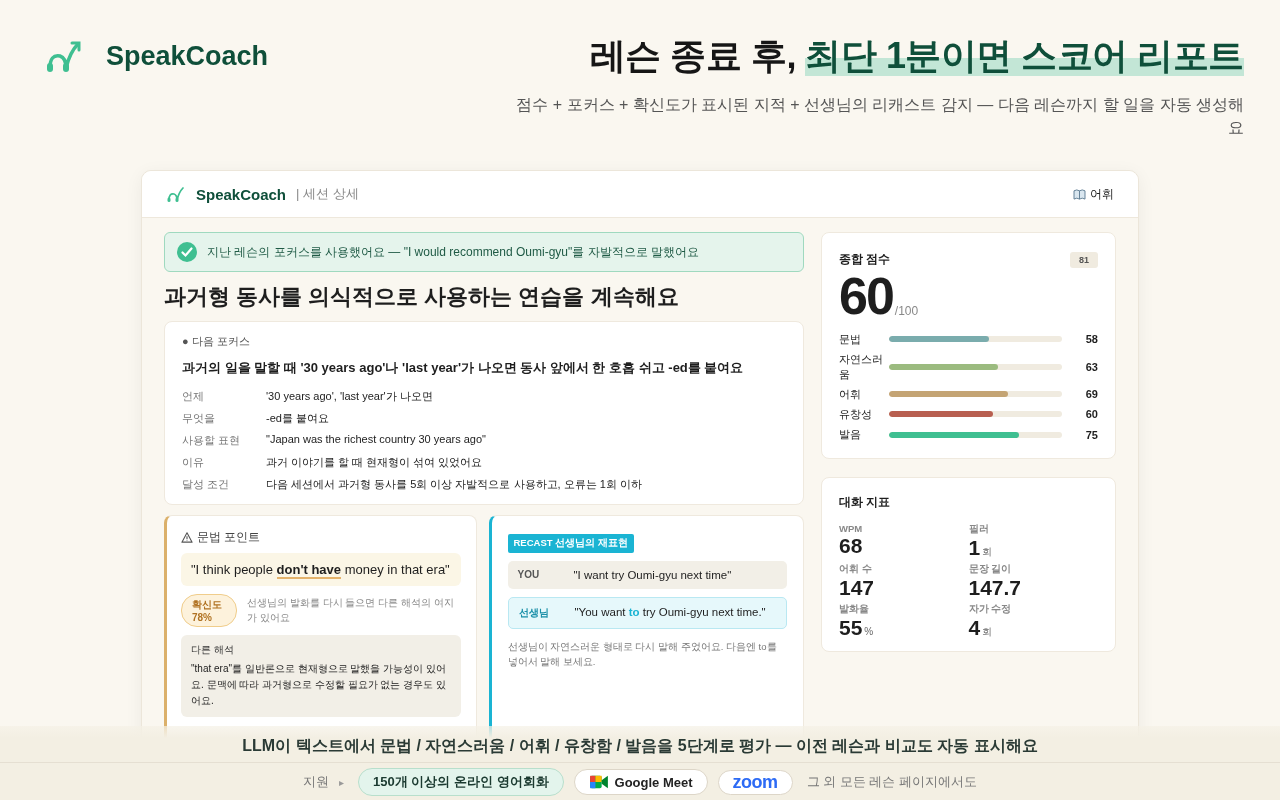 This screenshot has height=800, width=1280. Describe the element at coordinates (755, 782) in the screenshot. I see `platform-chip: zoom` at that location.